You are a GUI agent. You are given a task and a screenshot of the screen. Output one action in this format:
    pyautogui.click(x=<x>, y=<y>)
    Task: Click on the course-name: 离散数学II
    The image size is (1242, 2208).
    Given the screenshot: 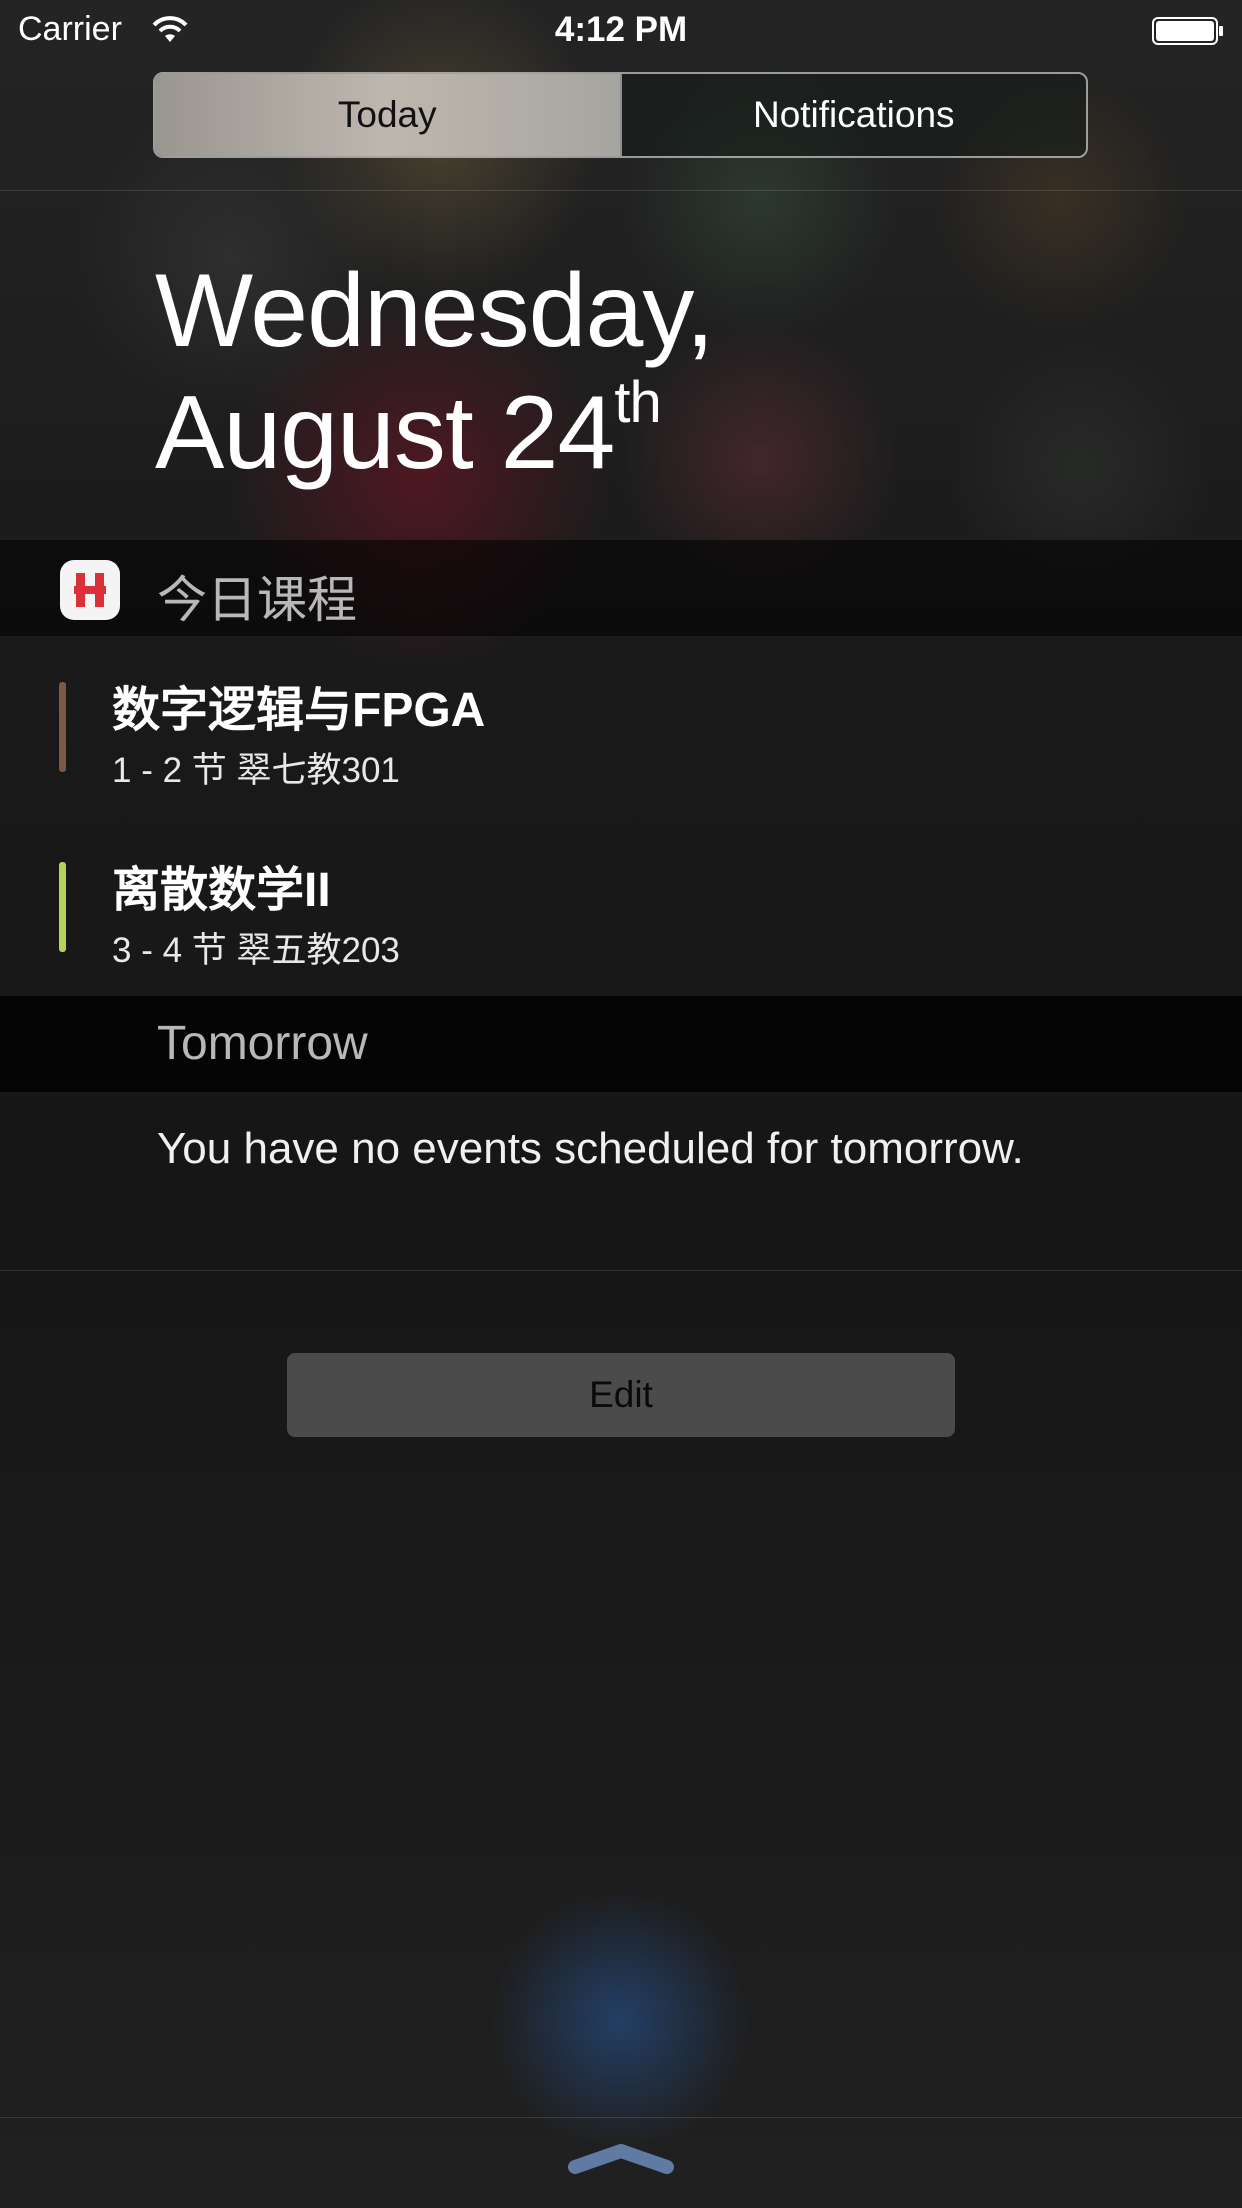 What is the action you would take?
    pyautogui.click(x=221, y=890)
    